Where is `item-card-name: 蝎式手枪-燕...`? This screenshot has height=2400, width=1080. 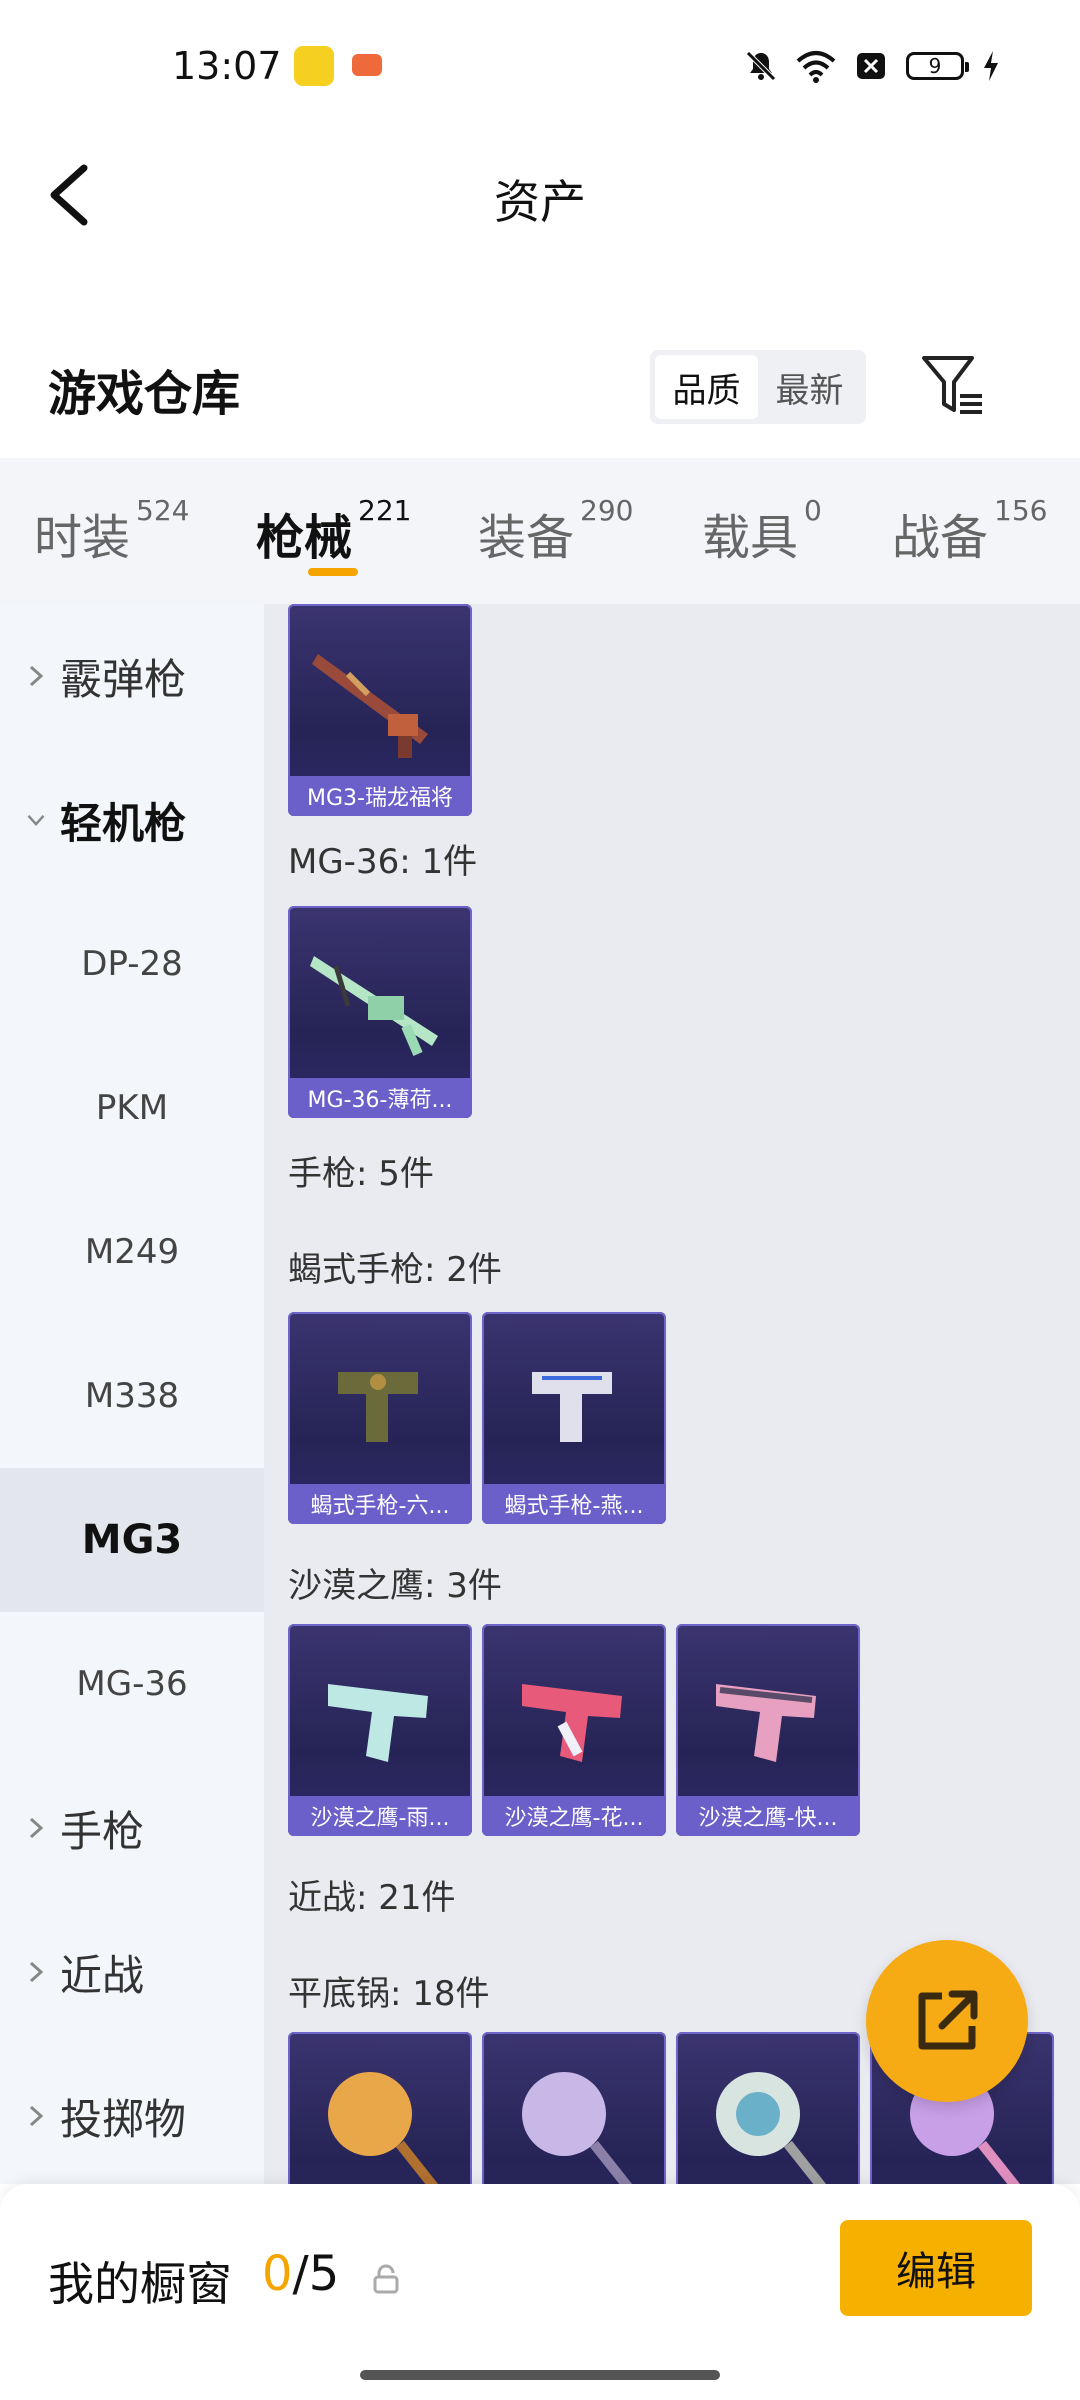 item-card-name: 蝎式手枪-燕... is located at coordinates (574, 1504).